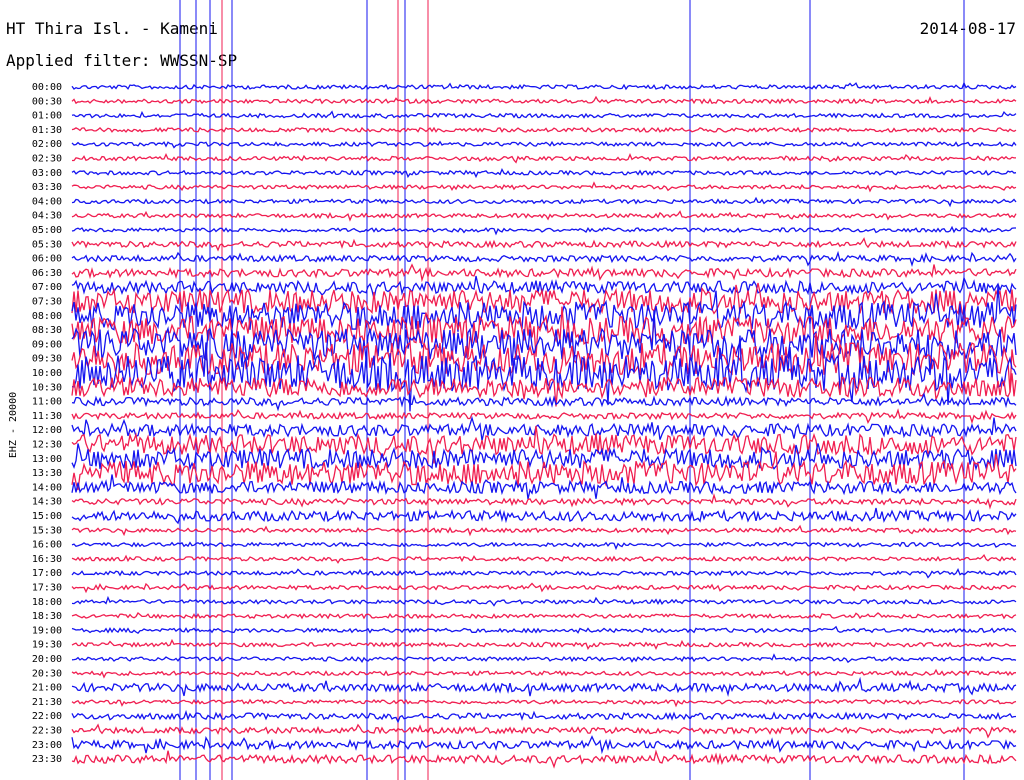  Describe the element at coordinates (47, 502) in the screenshot. I see `row-label: 14:30` at that location.